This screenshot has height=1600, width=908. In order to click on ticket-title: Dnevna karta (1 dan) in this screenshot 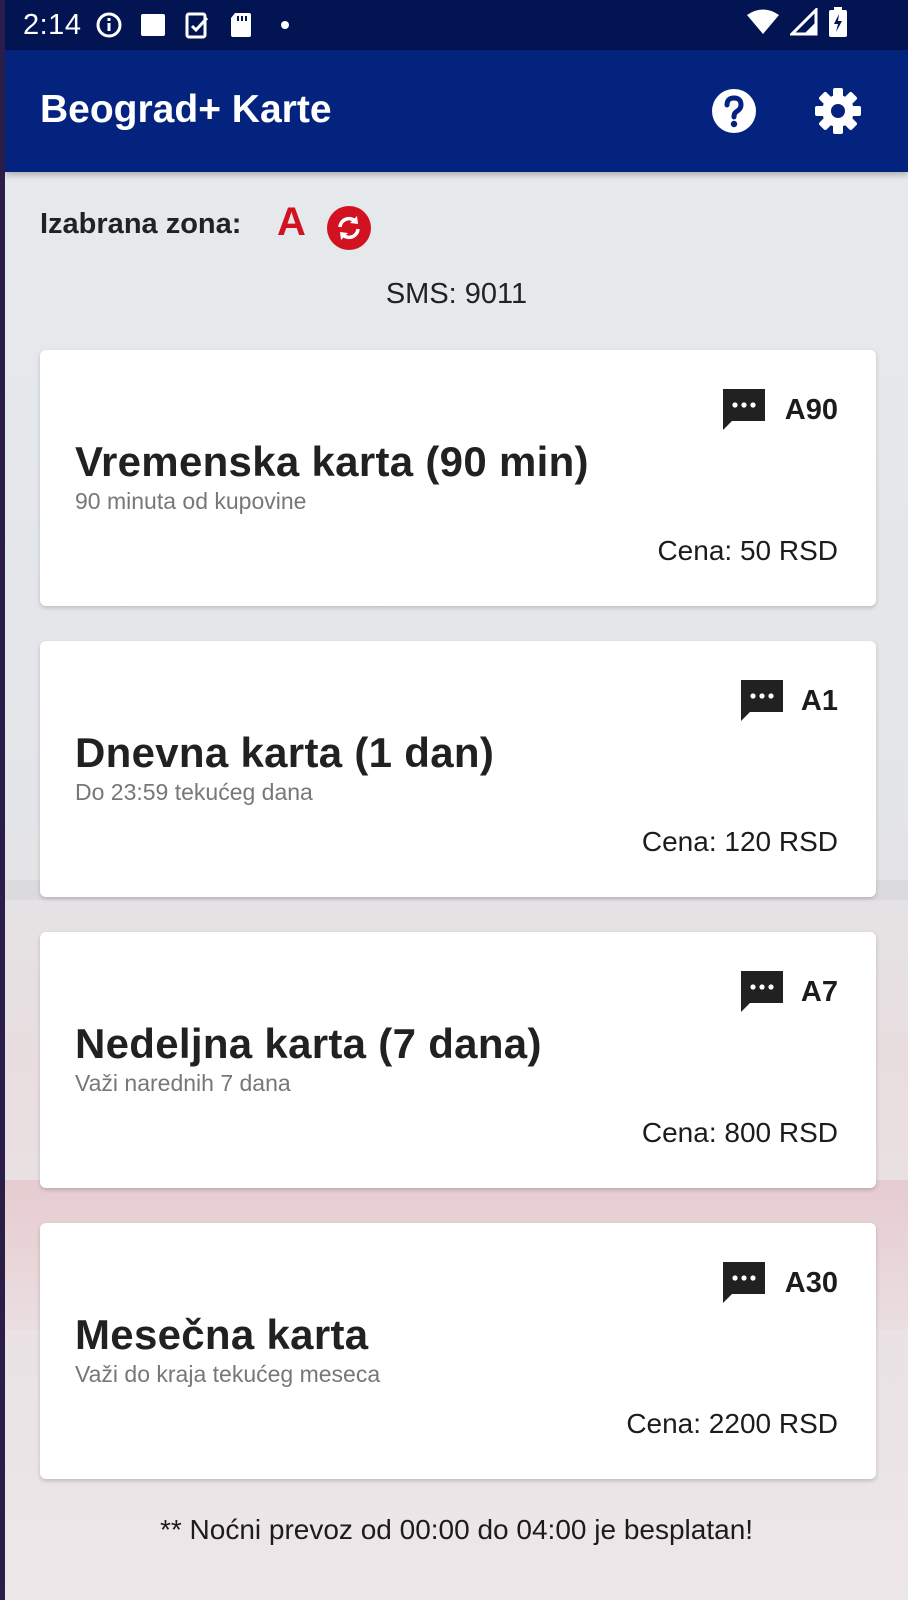, I will do `click(285, 752)`.